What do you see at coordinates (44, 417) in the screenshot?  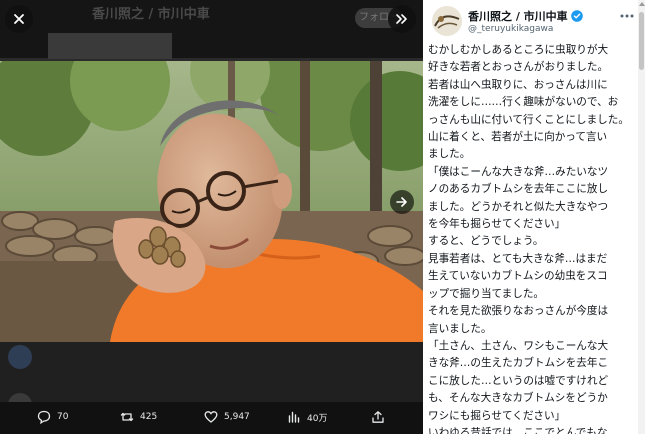 I see `reply-icon` at bounding box center [44, 417].